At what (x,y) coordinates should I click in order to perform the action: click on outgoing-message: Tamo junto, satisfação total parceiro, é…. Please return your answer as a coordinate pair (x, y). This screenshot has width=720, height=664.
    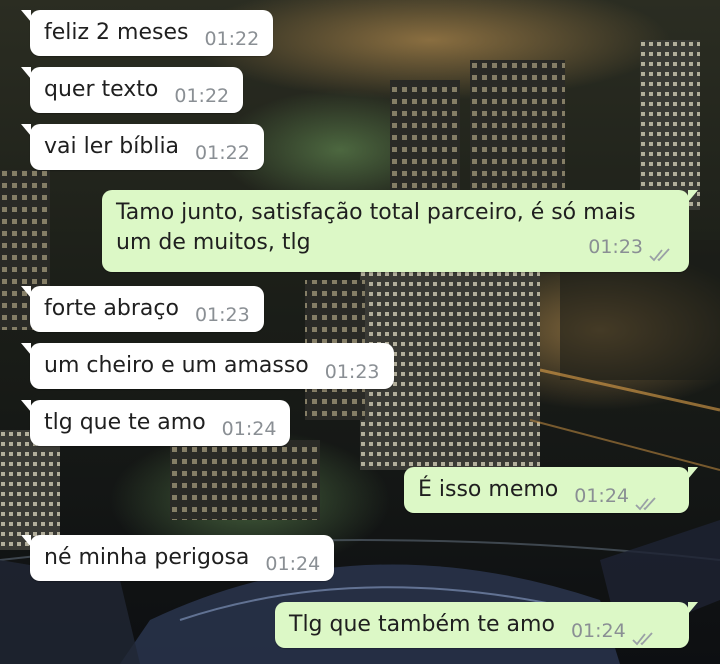
    Looking at the image, I should click on (400, 231).